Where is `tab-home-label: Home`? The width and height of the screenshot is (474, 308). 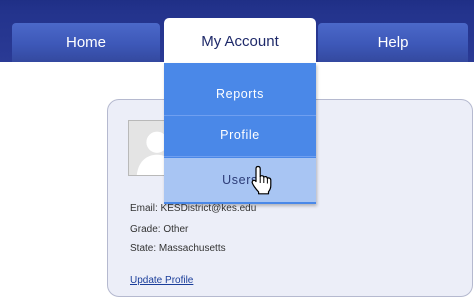 tab-home-label: Home is located at coordinates (85, 42).